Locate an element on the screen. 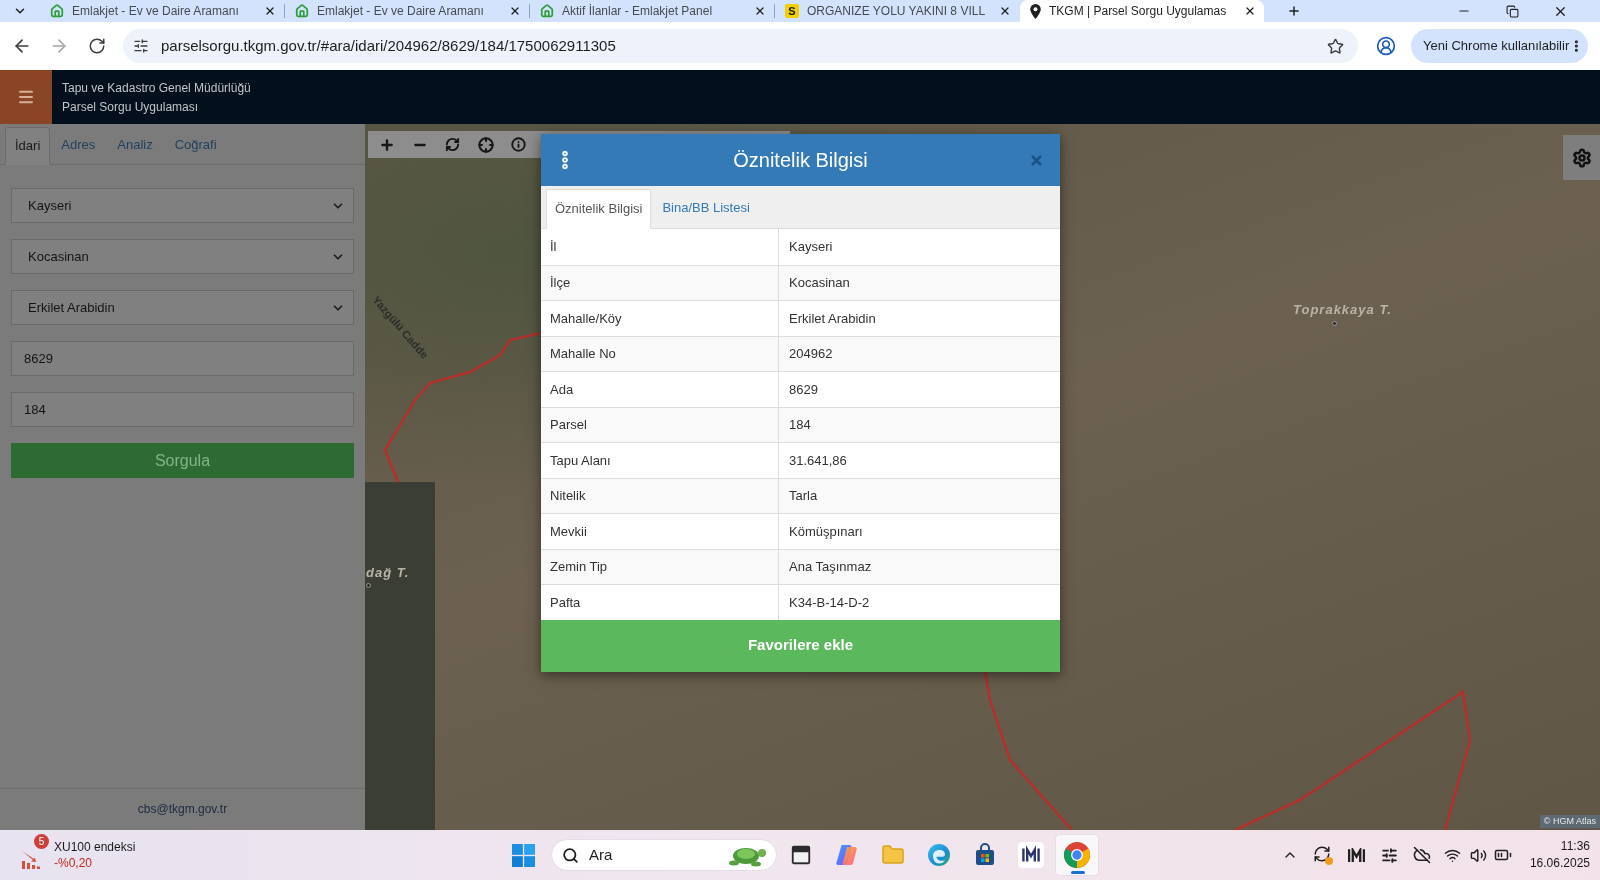  favicon-letter: S is located at coordinates (792, 11).